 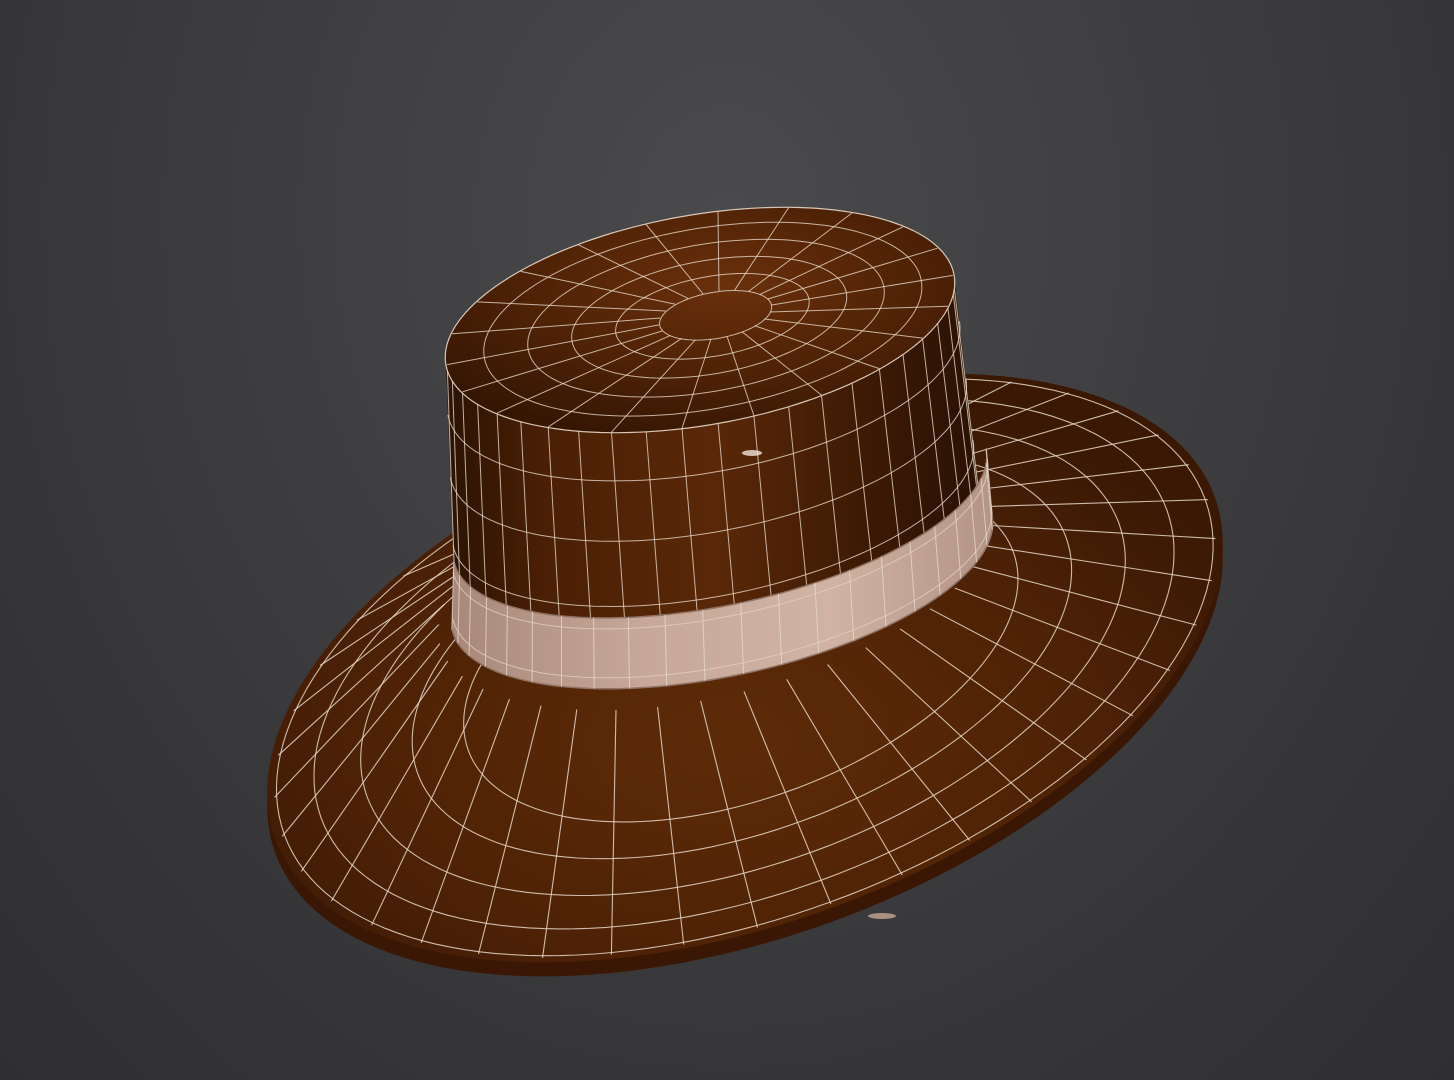 What do you see at coordinates (882, 916) in the screenshot?
I see `brim-edge-highlight` at bounding box center [882, 916].